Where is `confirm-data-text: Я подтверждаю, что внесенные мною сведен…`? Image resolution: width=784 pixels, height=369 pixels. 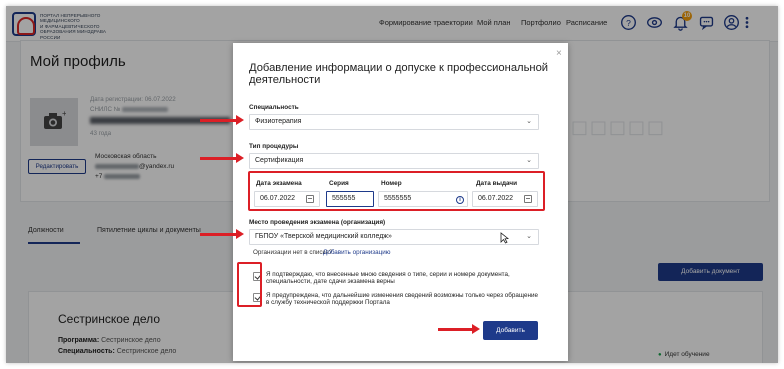 confirm-data-text: Я подтверждаю, что внесенные мною сведен… is located at coordinates (388, 278).